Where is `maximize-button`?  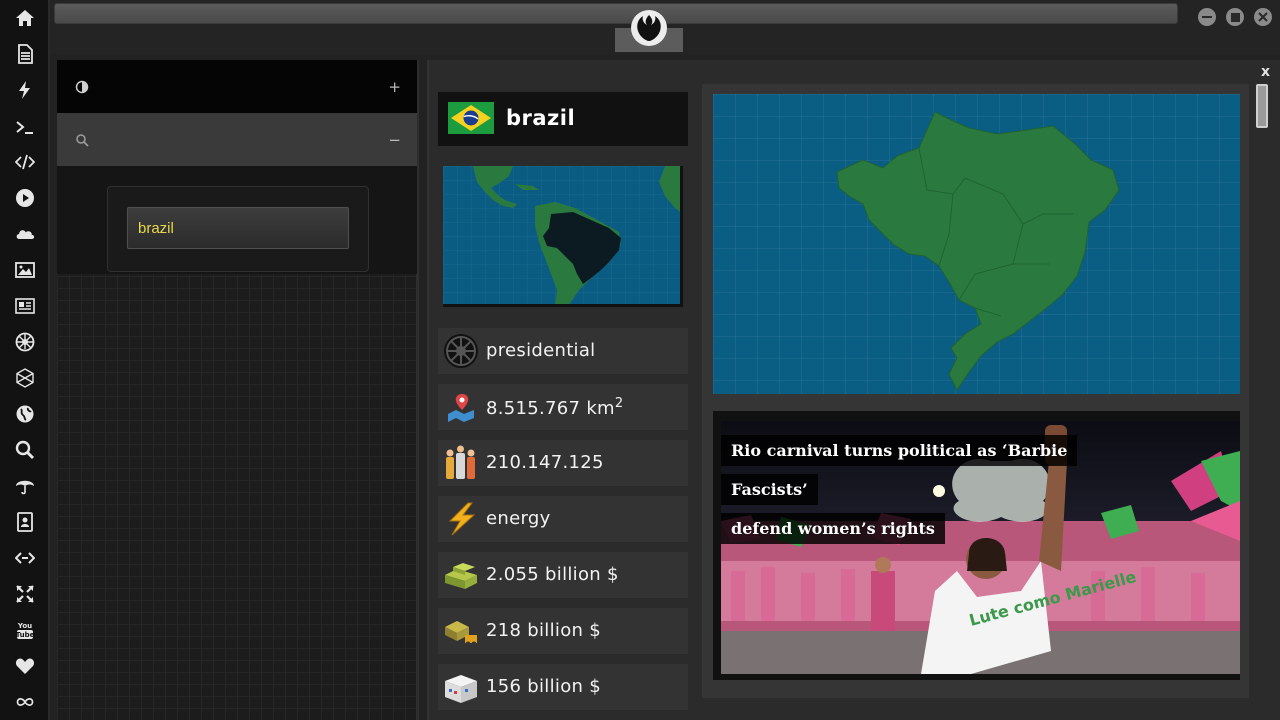
maximize-button is located at coordinates (1235, 17).